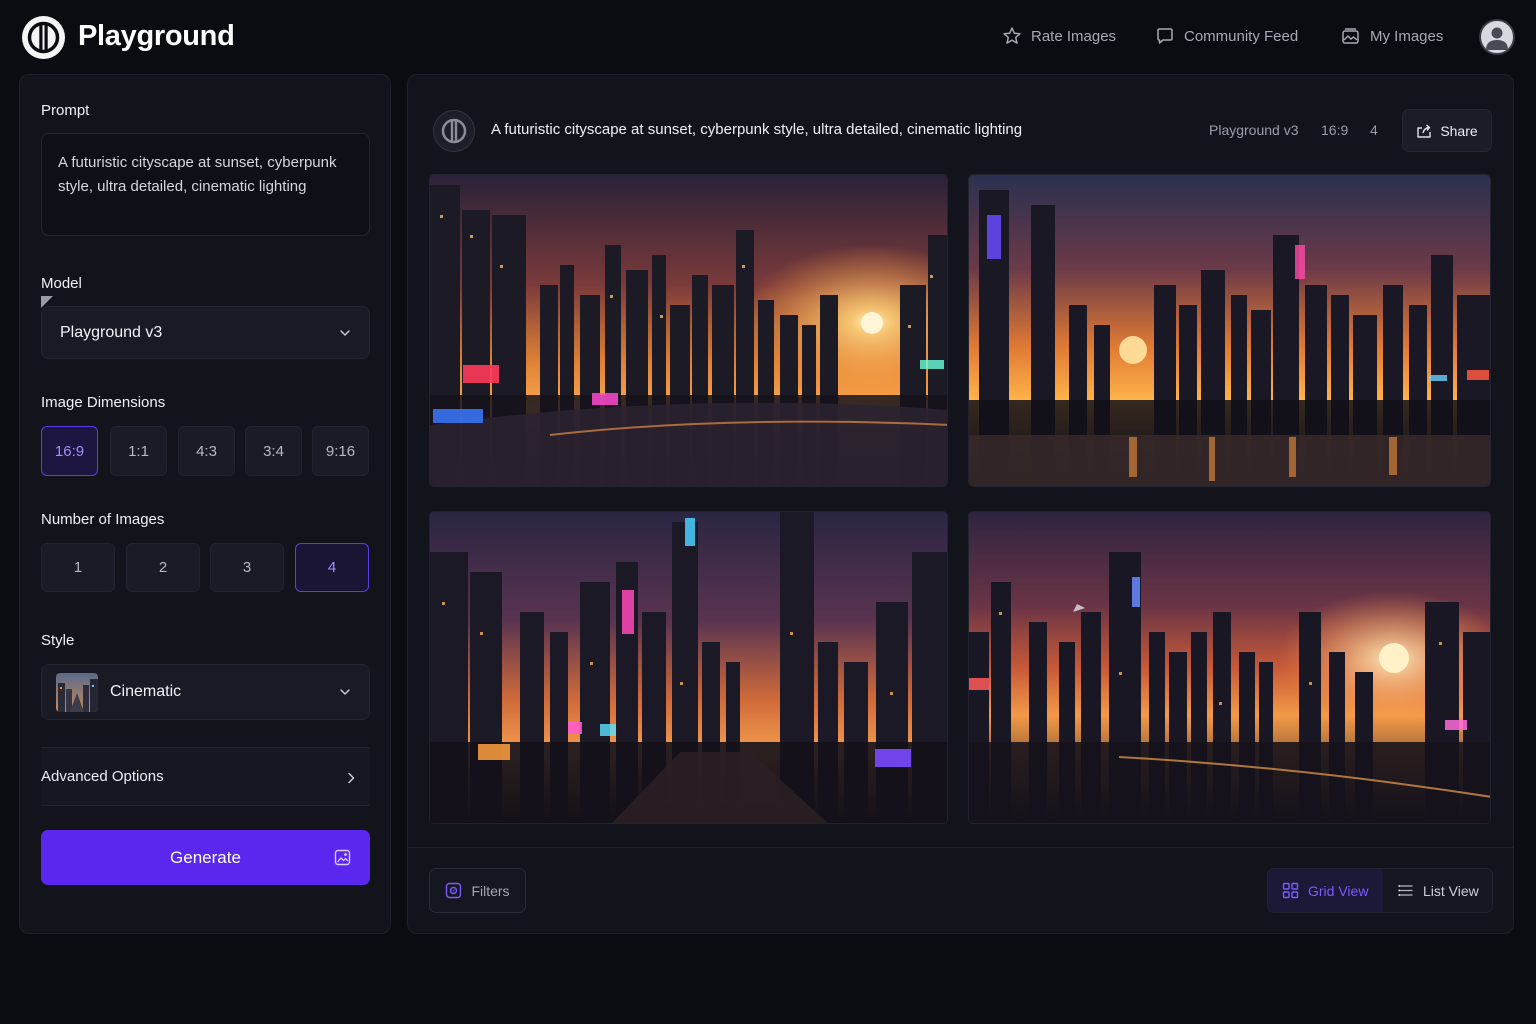 The image size is (1536, 1024). I want to click on nav-community-feed-label: Community Feed, so click(1241, 36).